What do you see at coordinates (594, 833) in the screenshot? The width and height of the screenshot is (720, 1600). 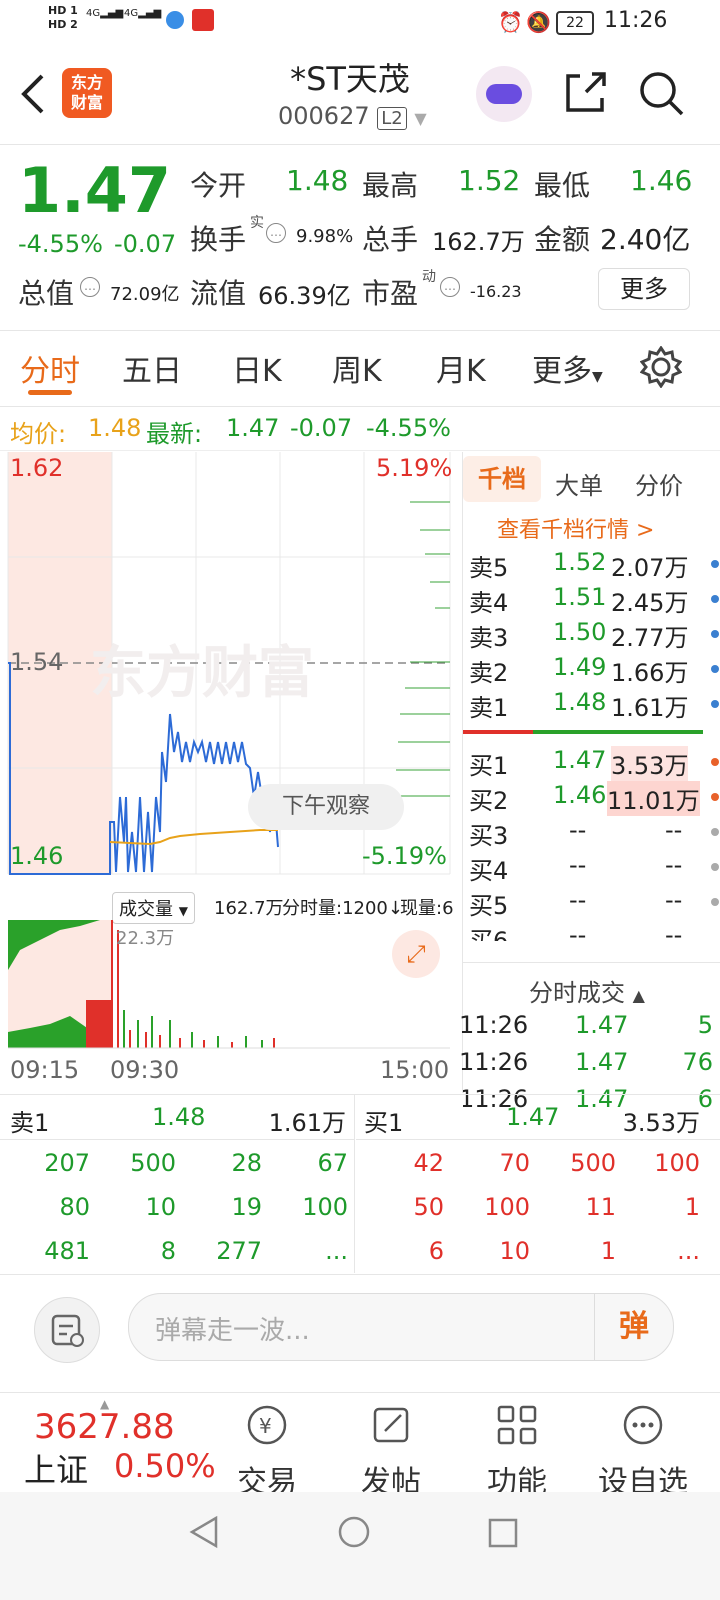 I see `bid-row-3: 买3 -- --` at bounding box center [594, 833].